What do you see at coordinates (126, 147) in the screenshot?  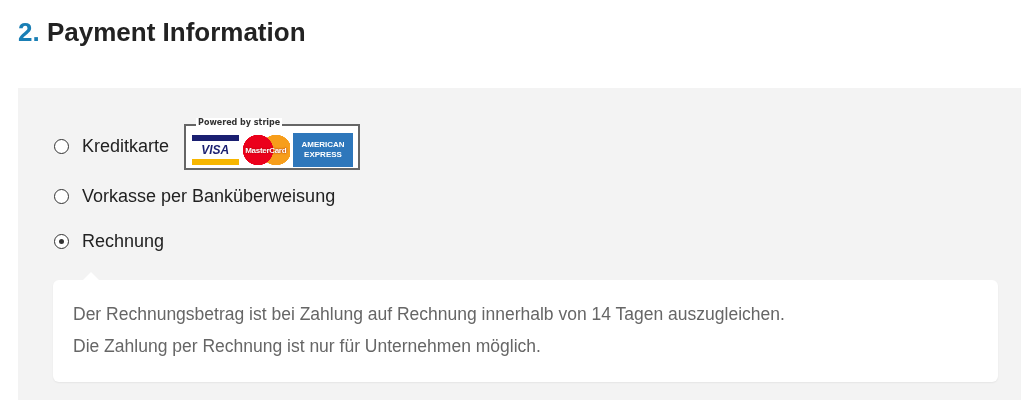 I see `option-label: Kreditkarte` at bounding box center [126, 147].